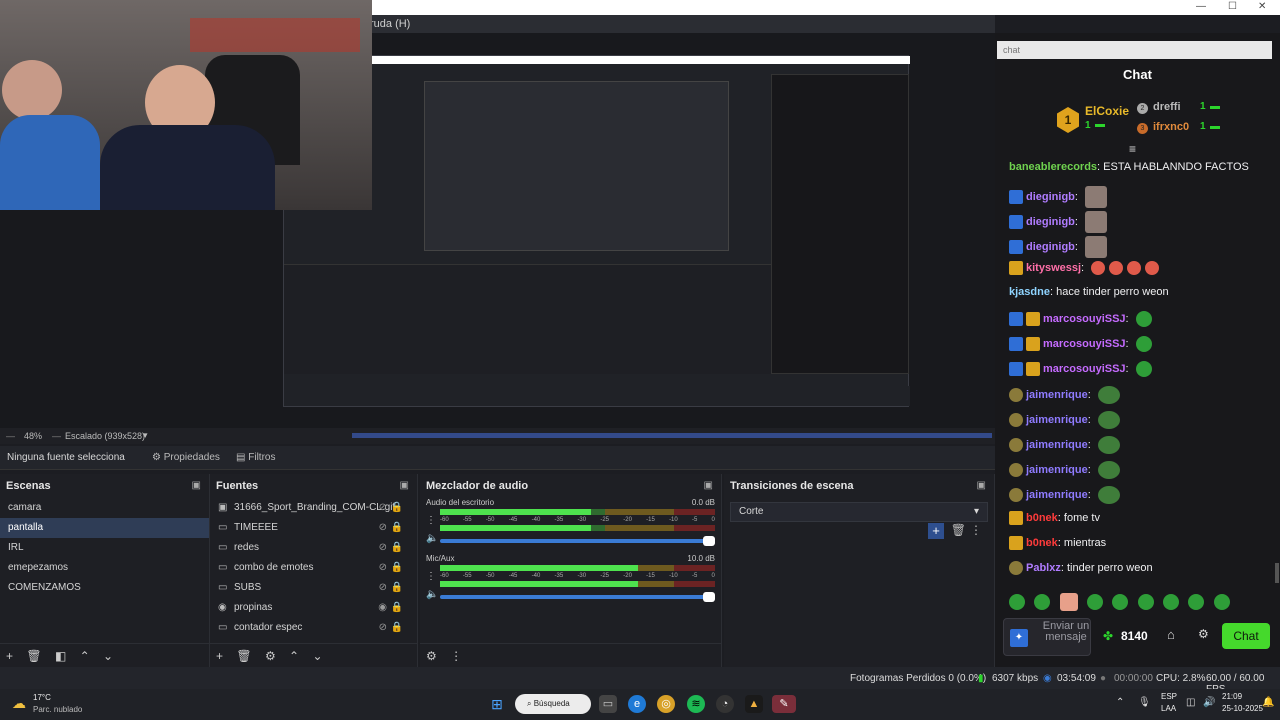 This screenshot has height=720, width=1280. What do you see at coordinates (433, 594) in the screenshot?
I see `speaker-icon: 🔈` at bounding box center [433, 594].